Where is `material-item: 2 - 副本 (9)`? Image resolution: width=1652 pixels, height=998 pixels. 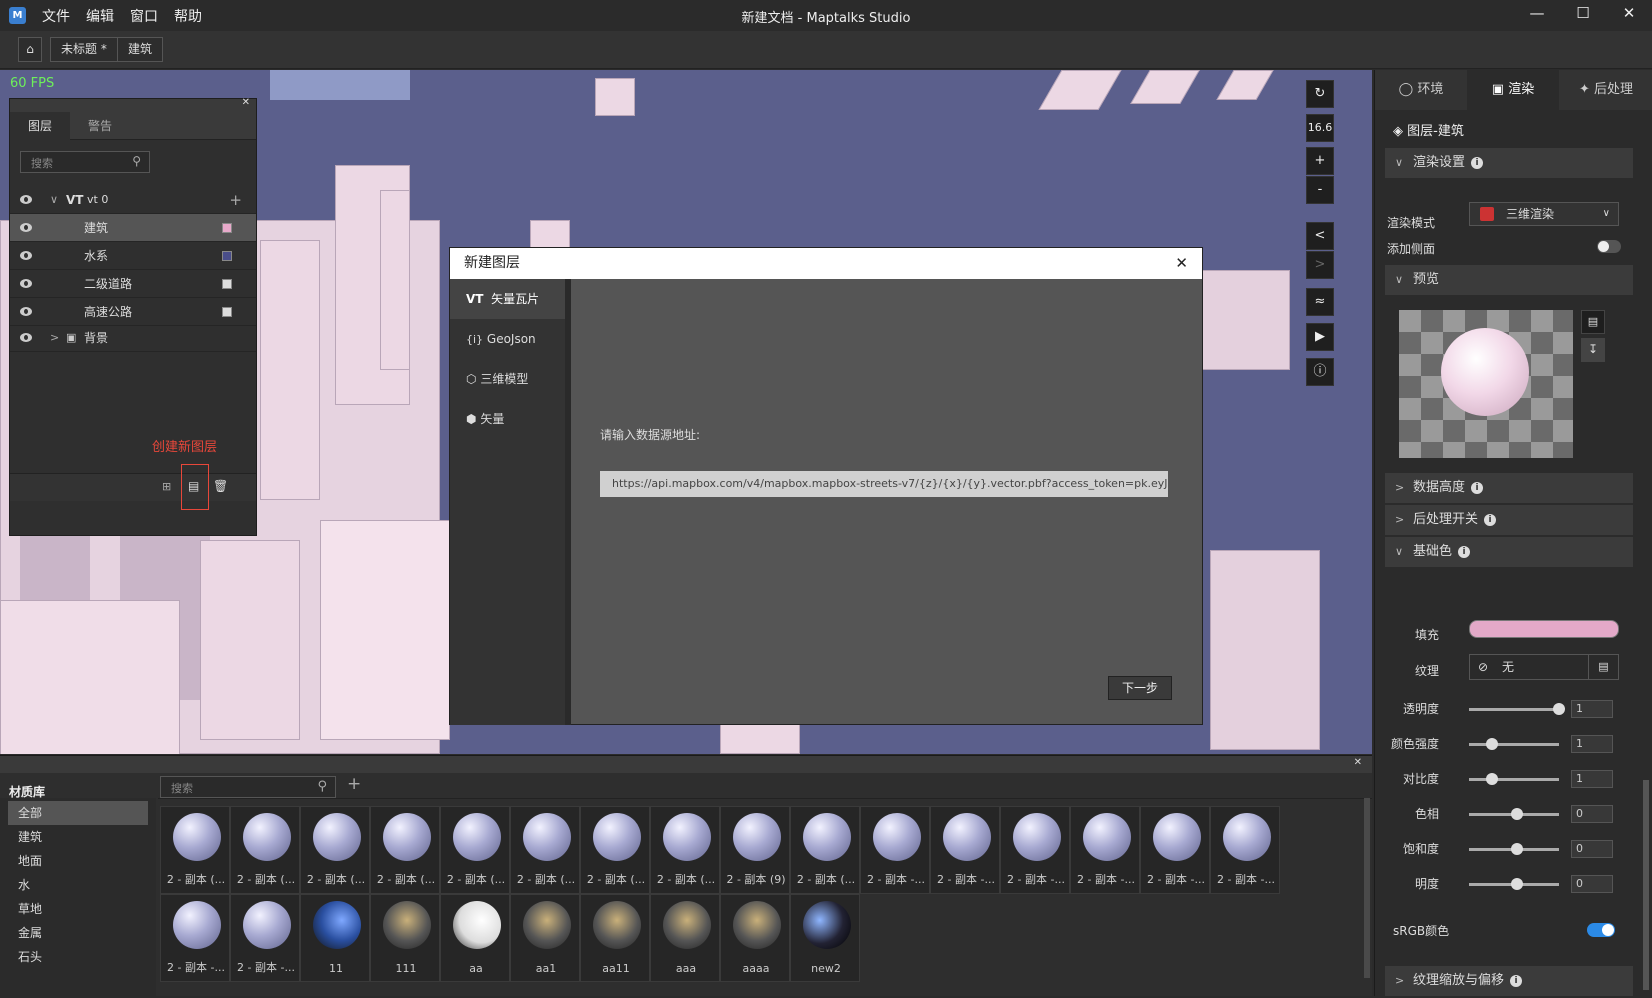 material-item: 2 - 副本 (9) is located at coordinates (755, 850).